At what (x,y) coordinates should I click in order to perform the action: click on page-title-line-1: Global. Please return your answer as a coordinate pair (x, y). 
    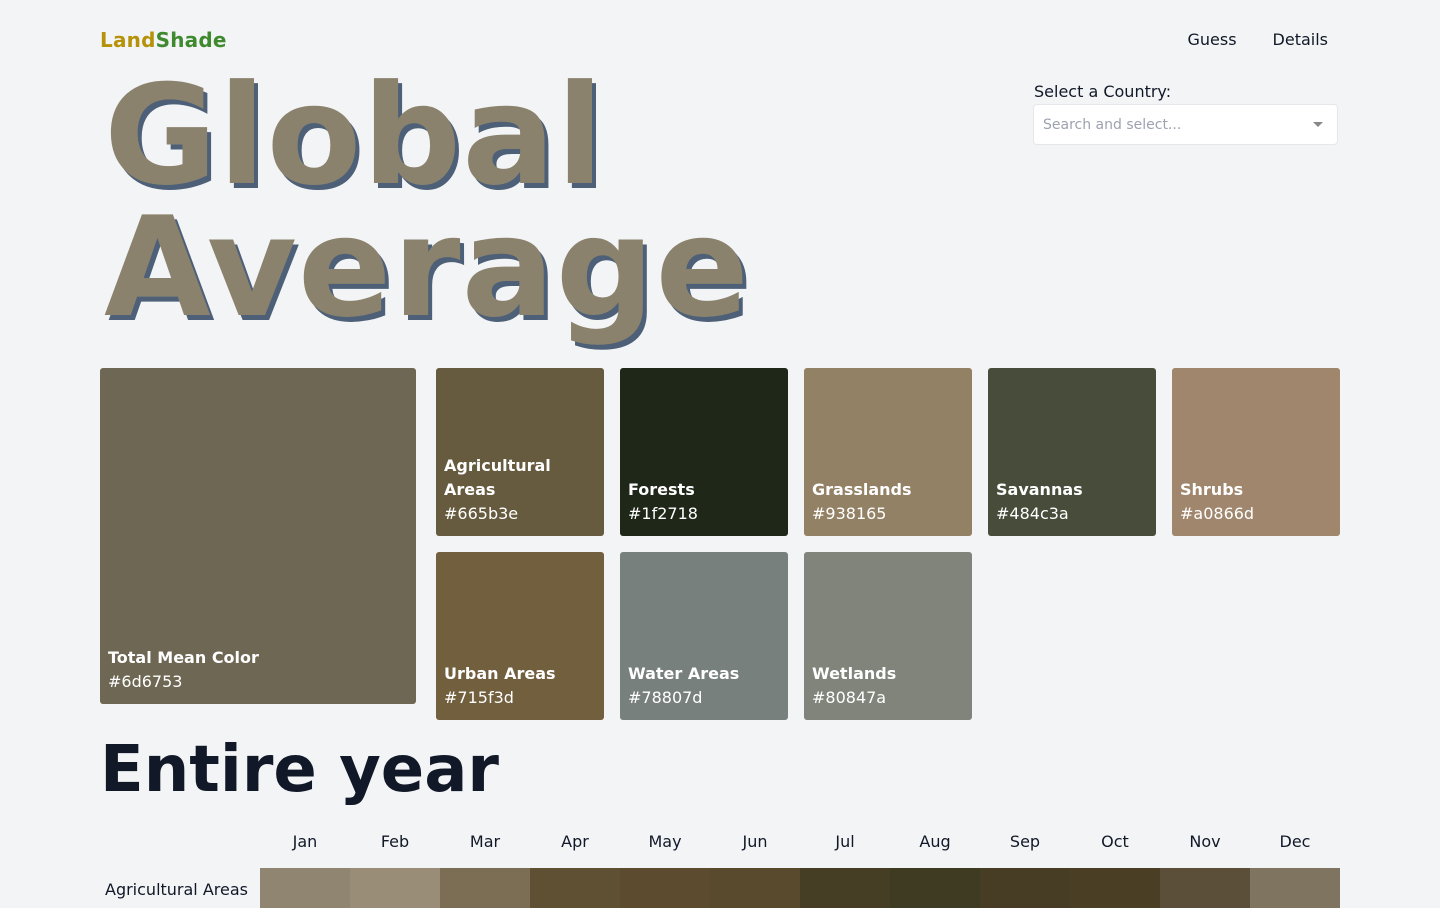
    Looking at the image, I should click on (354, 135).